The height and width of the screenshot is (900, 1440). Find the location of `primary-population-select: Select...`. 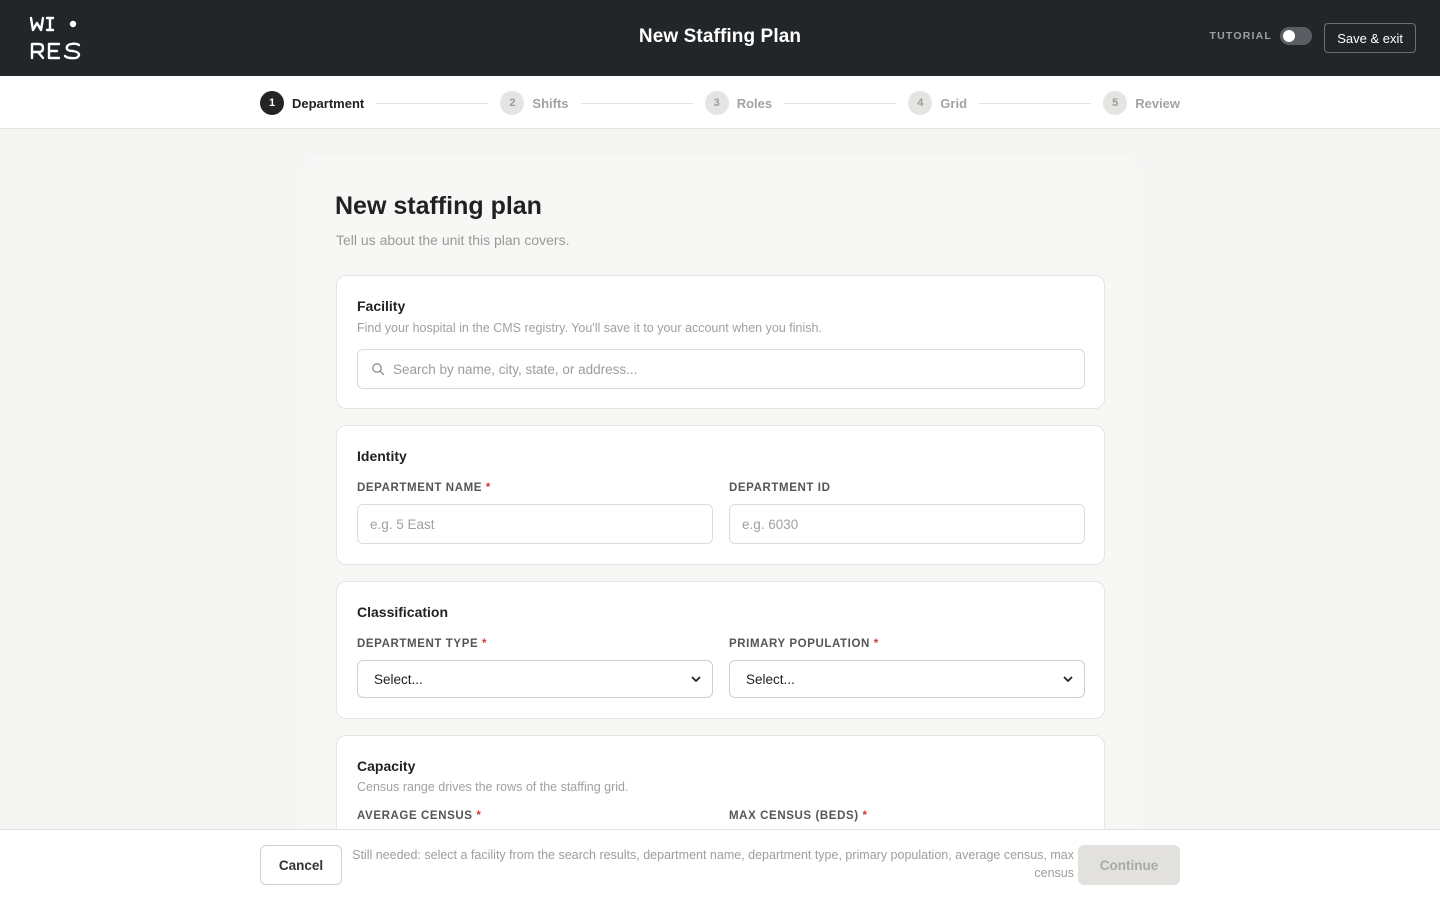

primary-population-select: Select... is located at coordinates (907, 679).